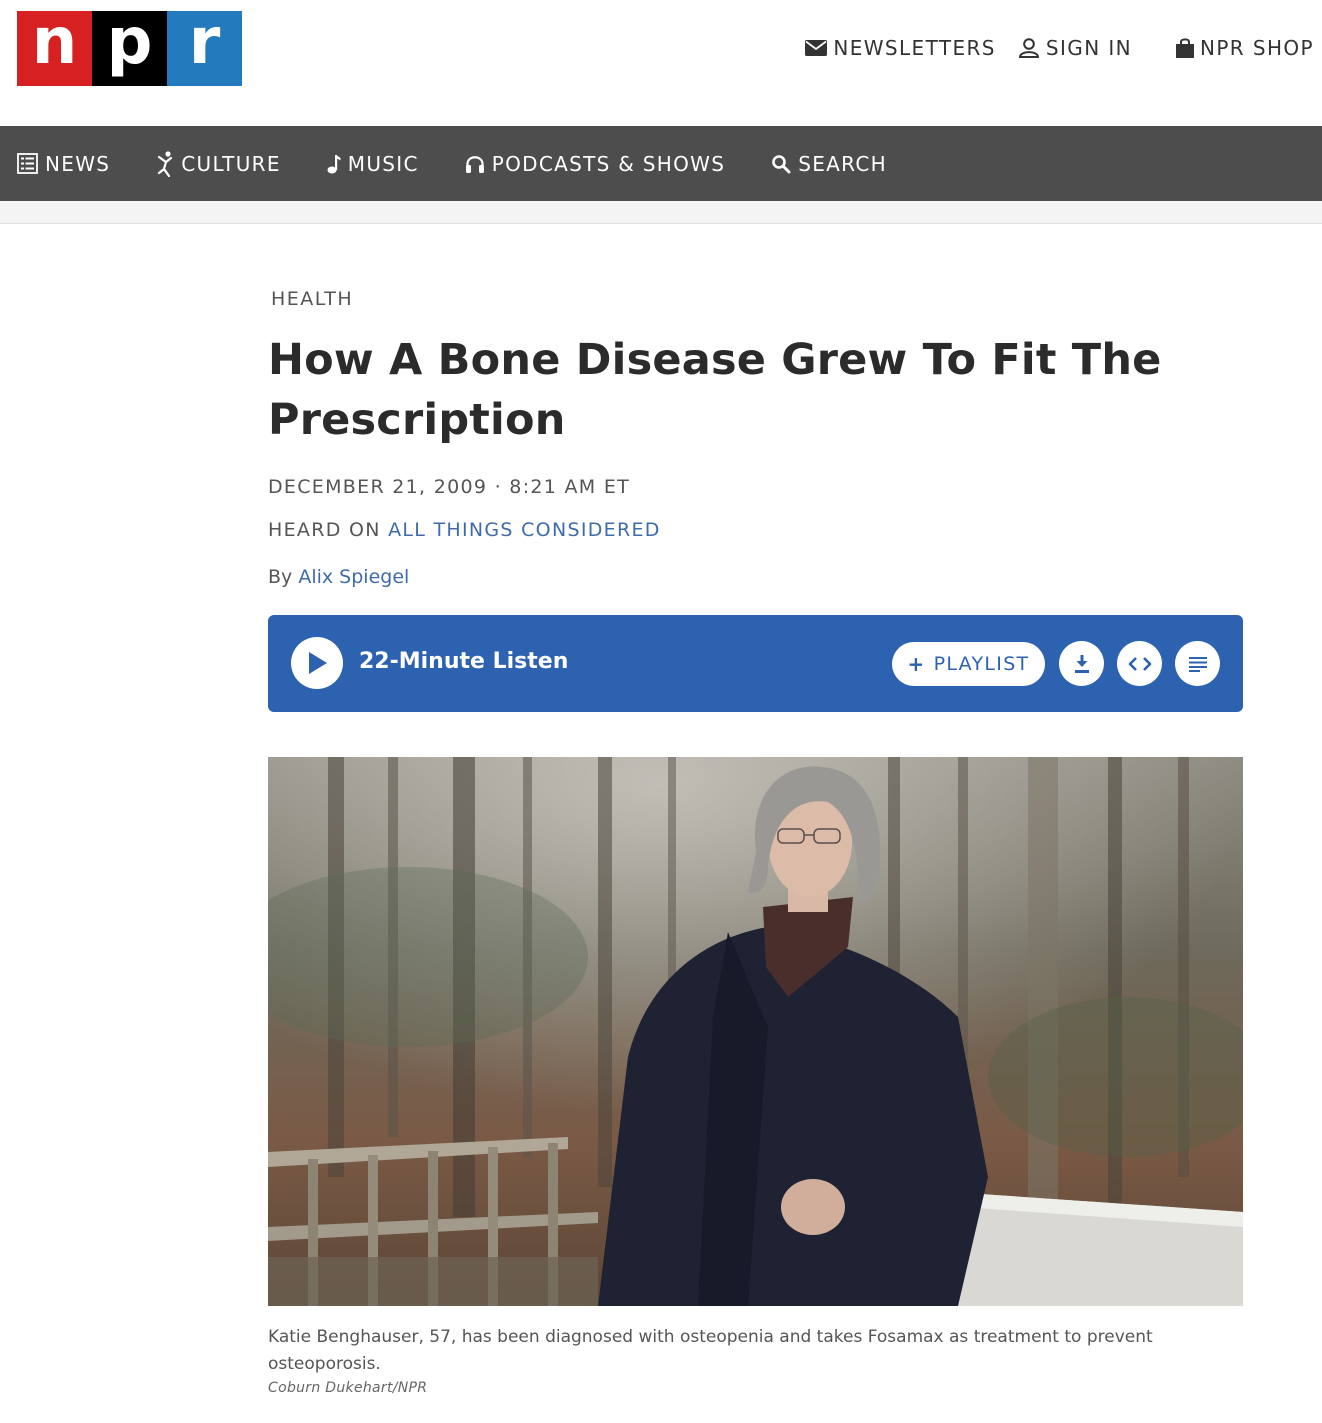 The height and width of the screenshot is (1423, 1322). What do you see at coordinates (78, 163) in the screenshot?
I see `nav-label-news: NEWS` at bounding box center [78, 163].